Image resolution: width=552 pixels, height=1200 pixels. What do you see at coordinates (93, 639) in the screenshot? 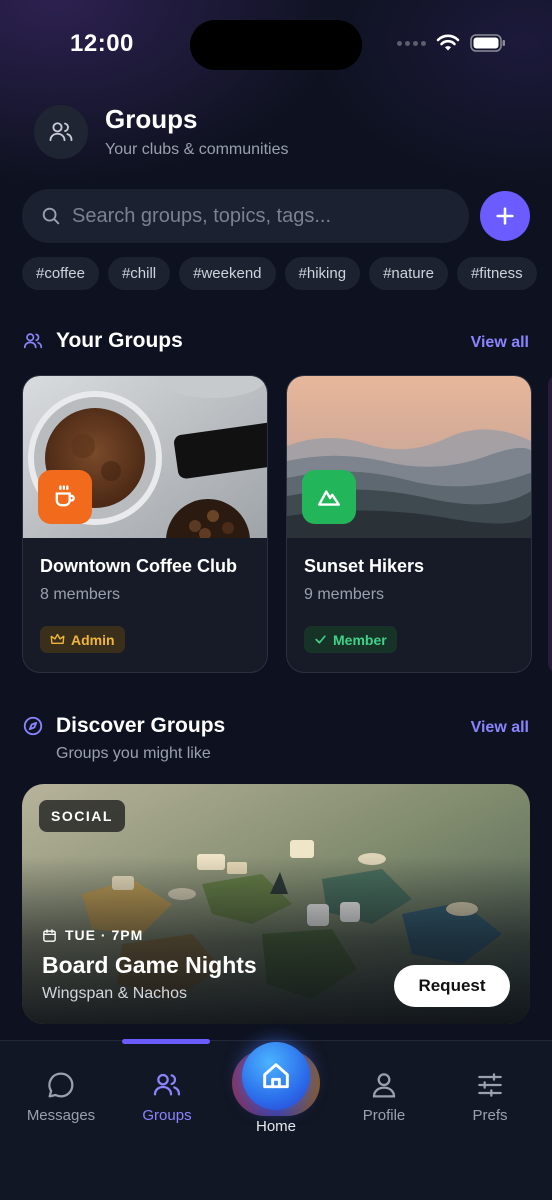
I see `role-label: Admin` at bounding box center [93, 639].